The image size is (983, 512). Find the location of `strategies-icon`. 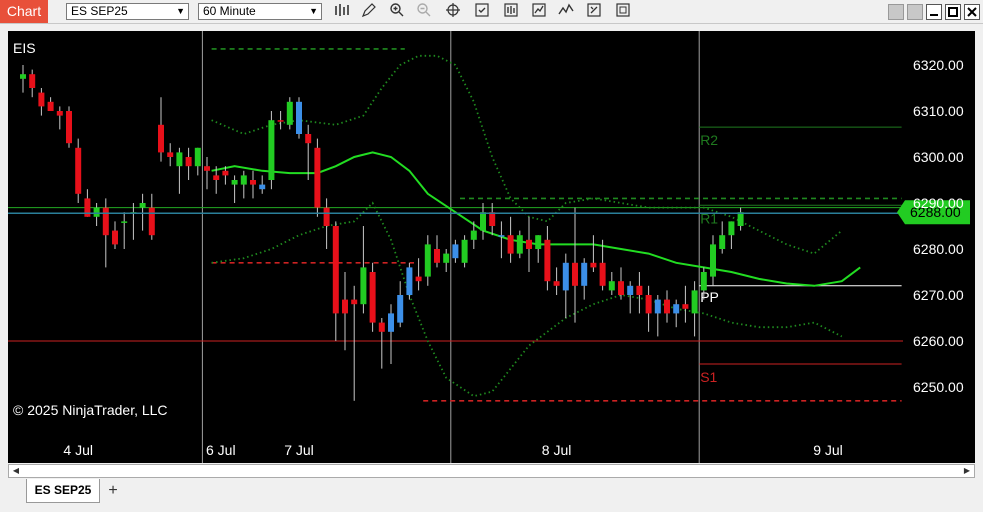

strategies-icon is located at coordinates (566, 12).